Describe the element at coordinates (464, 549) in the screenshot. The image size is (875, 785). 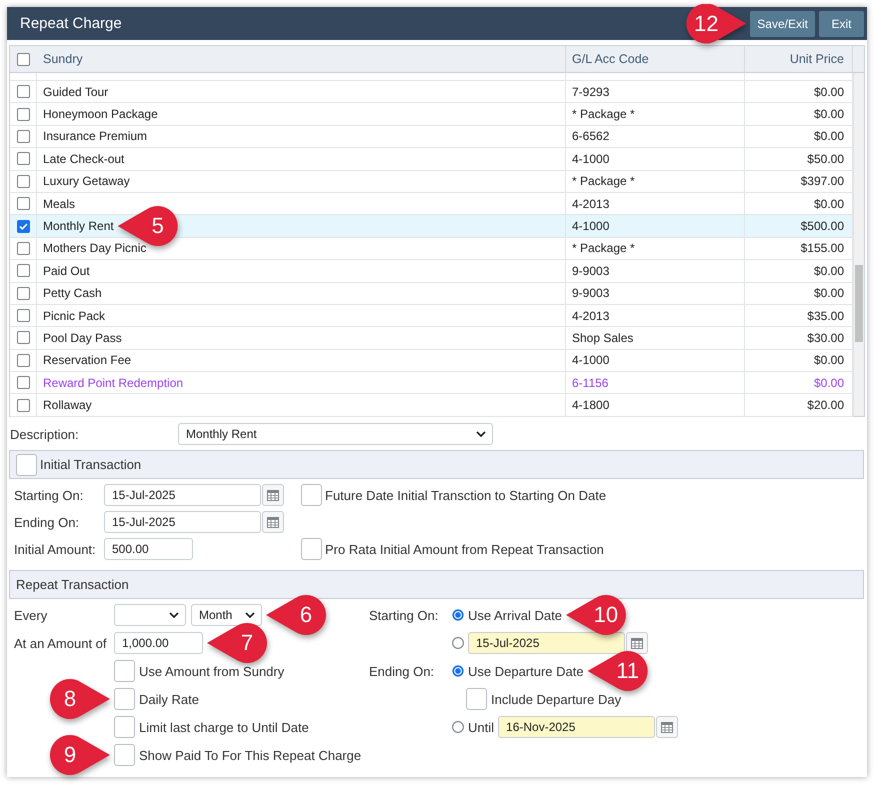
I see `checkbox-label: Pro Rata Initial Amount from Repeat Transaction` at that location.